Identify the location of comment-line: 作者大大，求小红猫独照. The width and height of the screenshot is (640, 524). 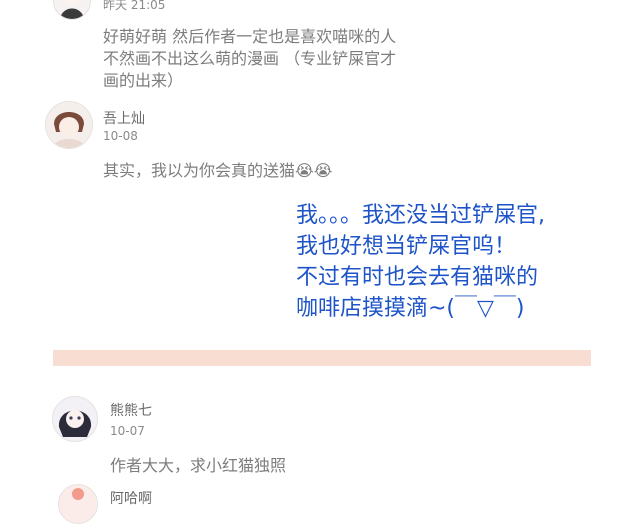
(198, 465).